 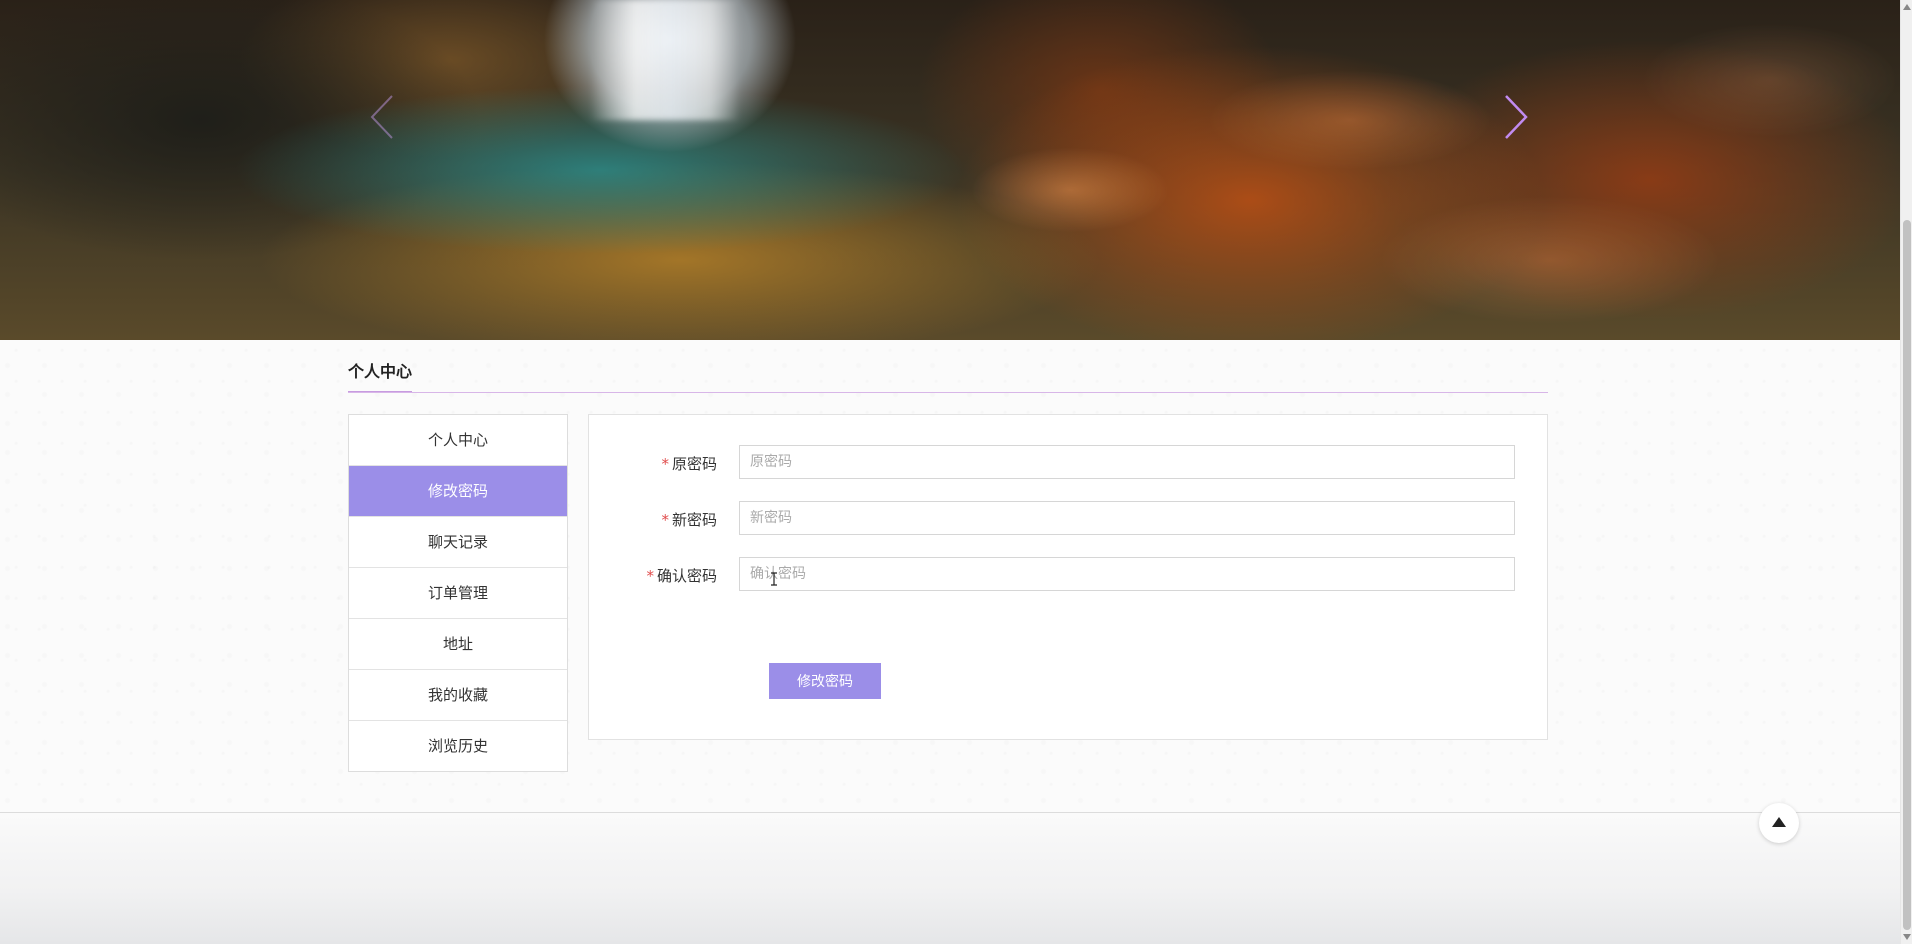 What do you see at coordinates (458, 644) in the screenshot?
I see `sidebar-item-address: 地址` at bounding box center [458, 644].